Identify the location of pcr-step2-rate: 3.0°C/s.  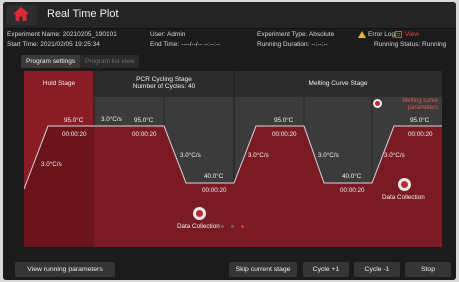
(190, 155).